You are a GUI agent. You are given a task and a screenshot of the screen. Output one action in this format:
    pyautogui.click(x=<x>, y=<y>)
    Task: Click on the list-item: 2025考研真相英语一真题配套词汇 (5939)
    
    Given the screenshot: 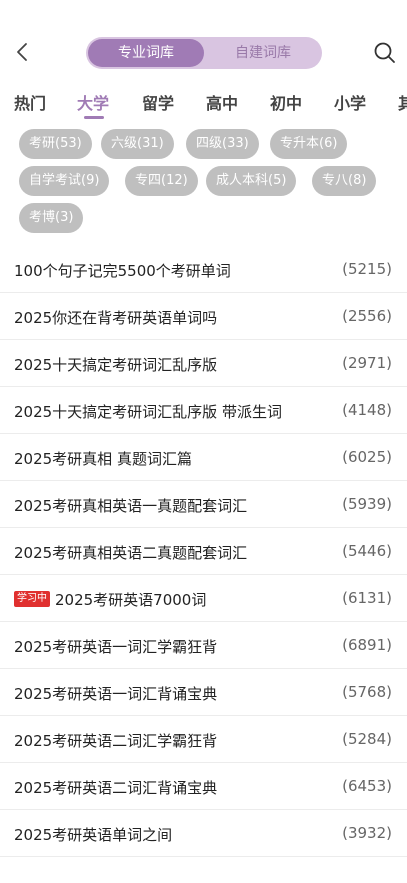 What is the action you would take?
    pyautogui.click(x=203, y=504)
    